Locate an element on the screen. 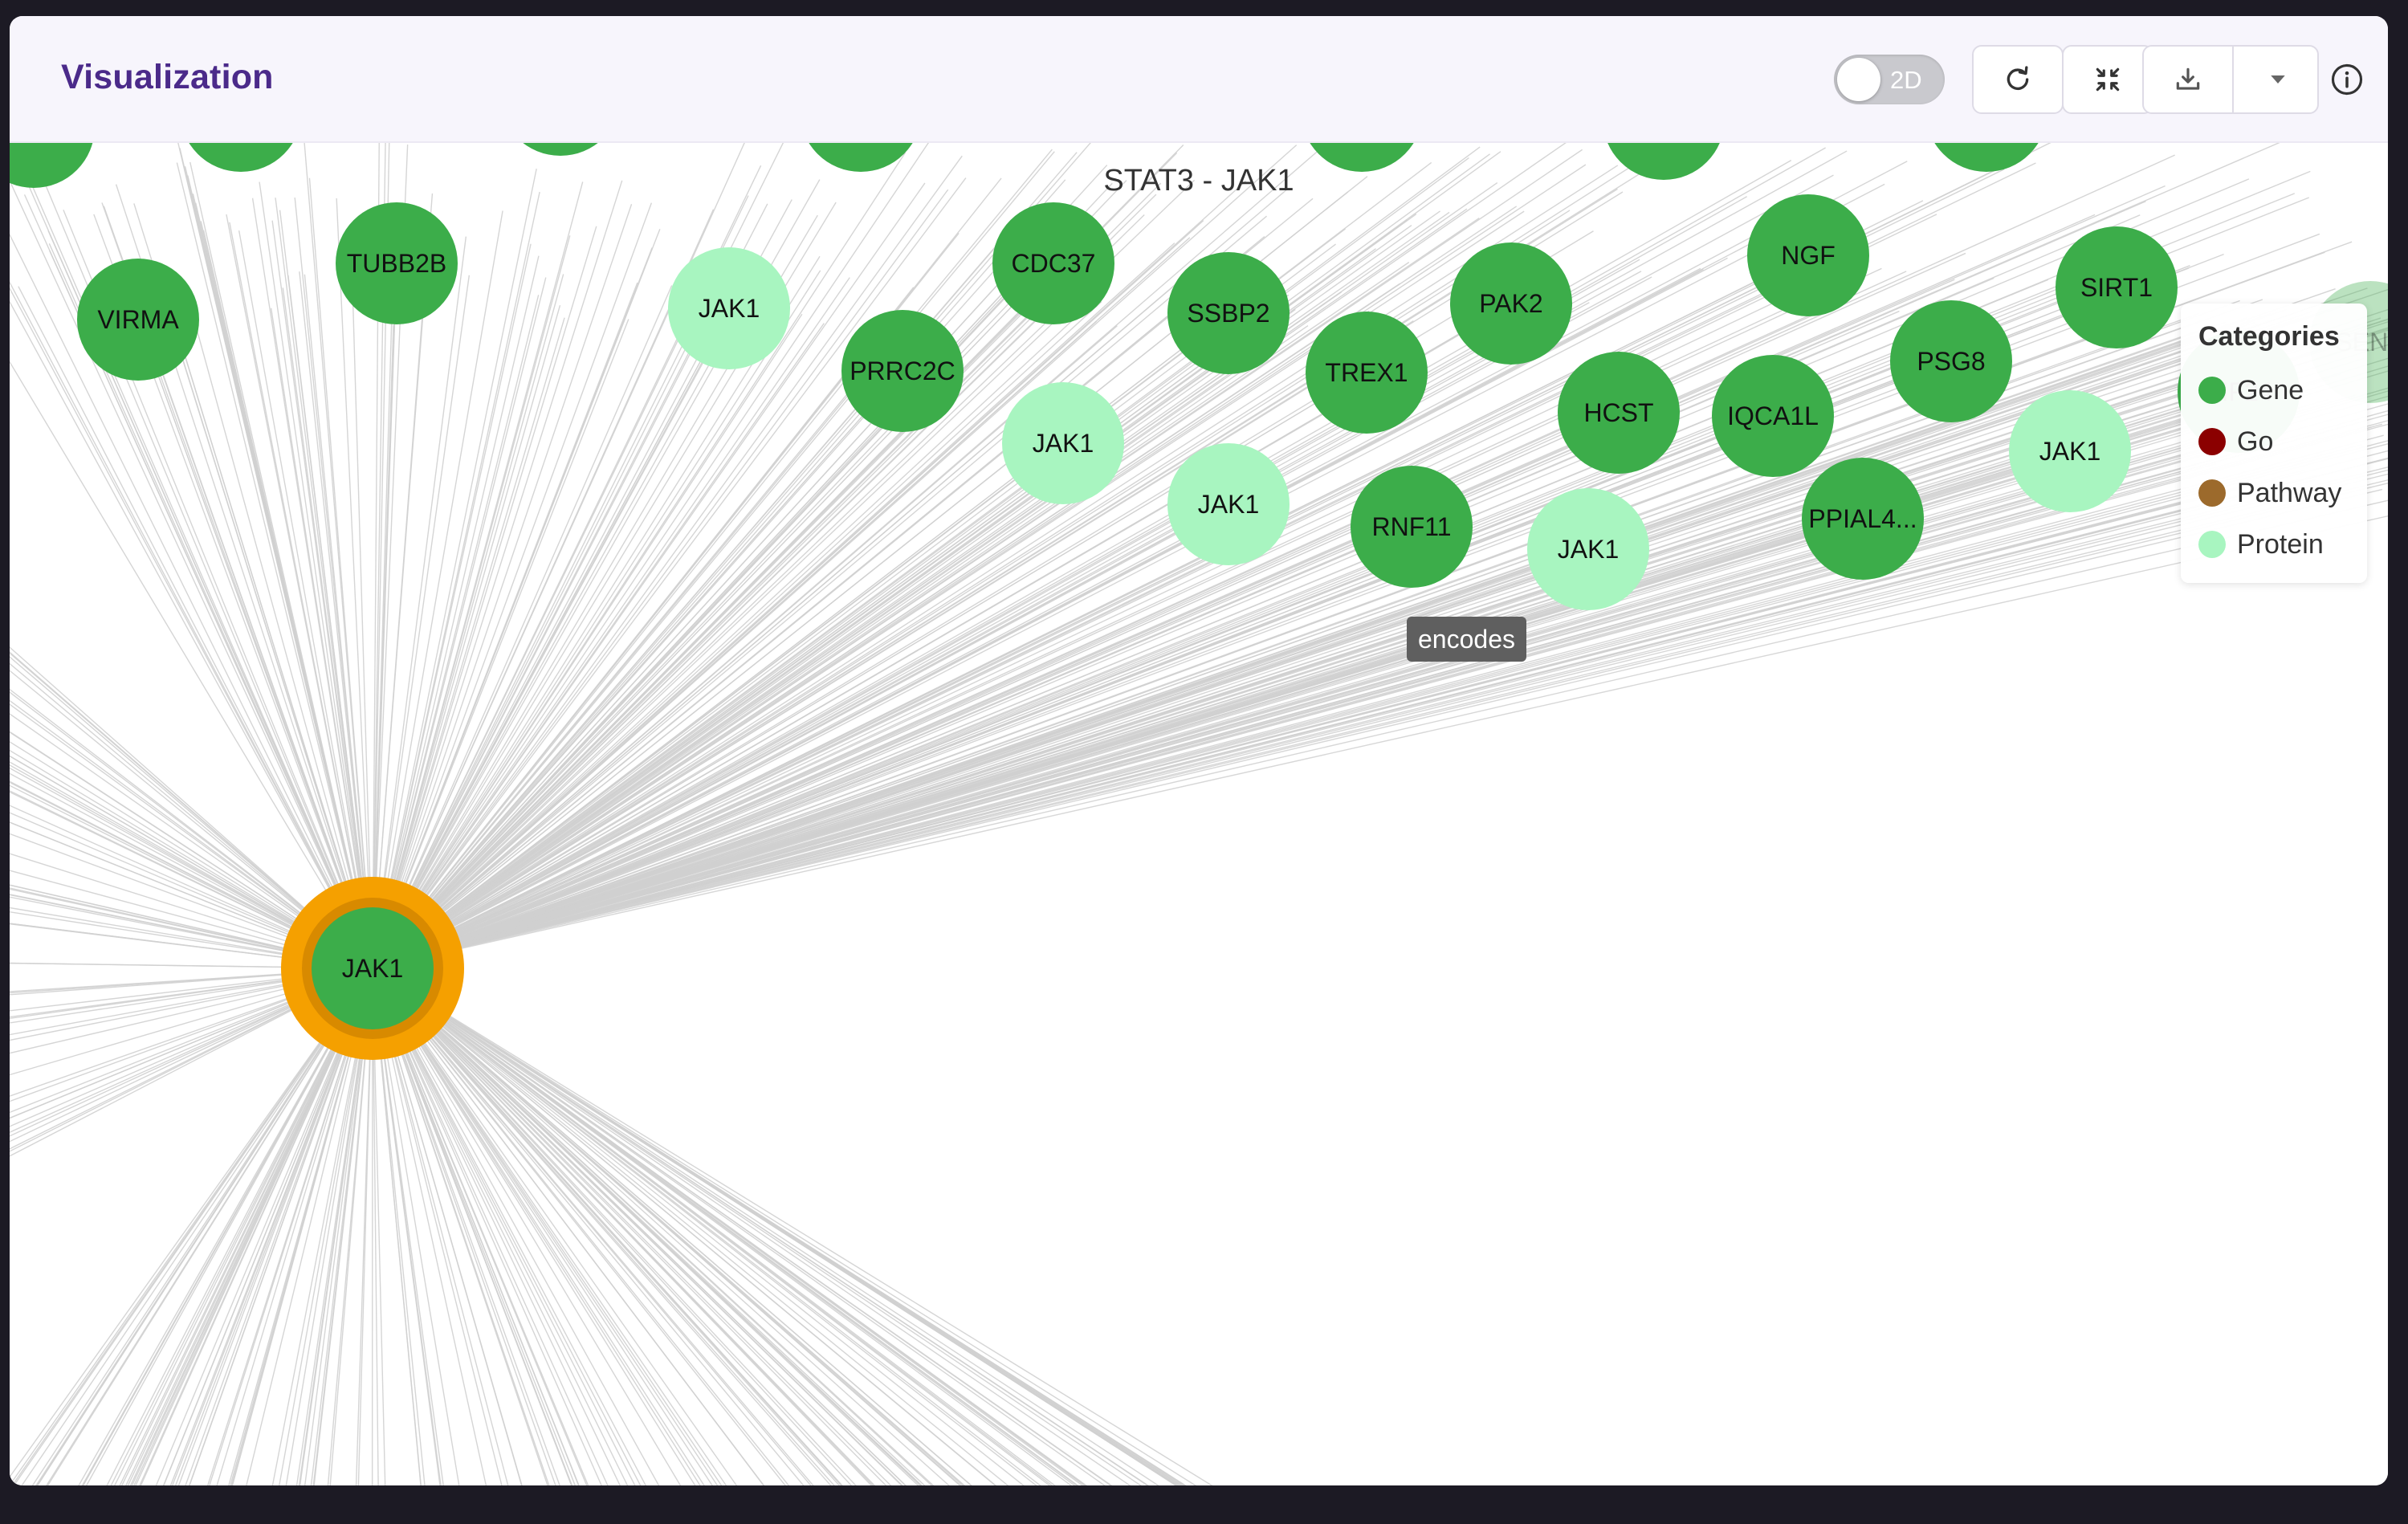  node-label: CDC37 is located at coordinates (1054, 263).